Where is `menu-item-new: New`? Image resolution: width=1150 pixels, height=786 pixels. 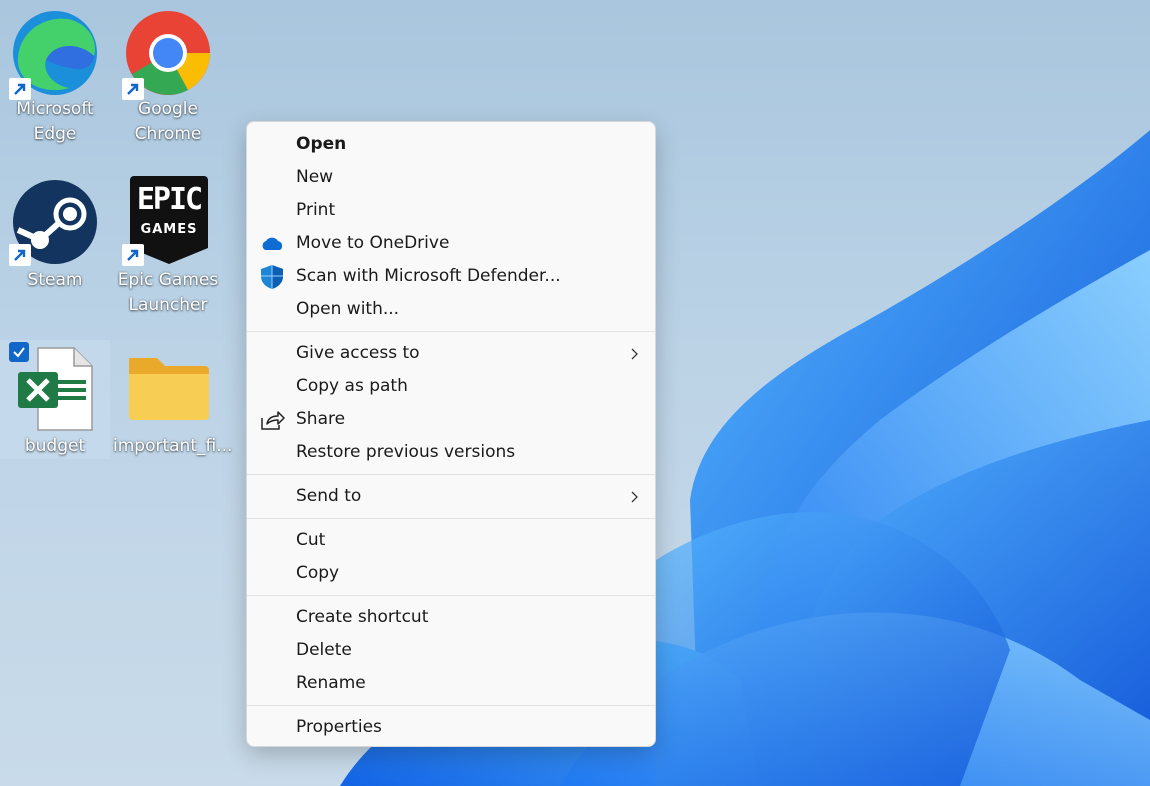 menu-item-new: New is located at coordinates (451, 177).